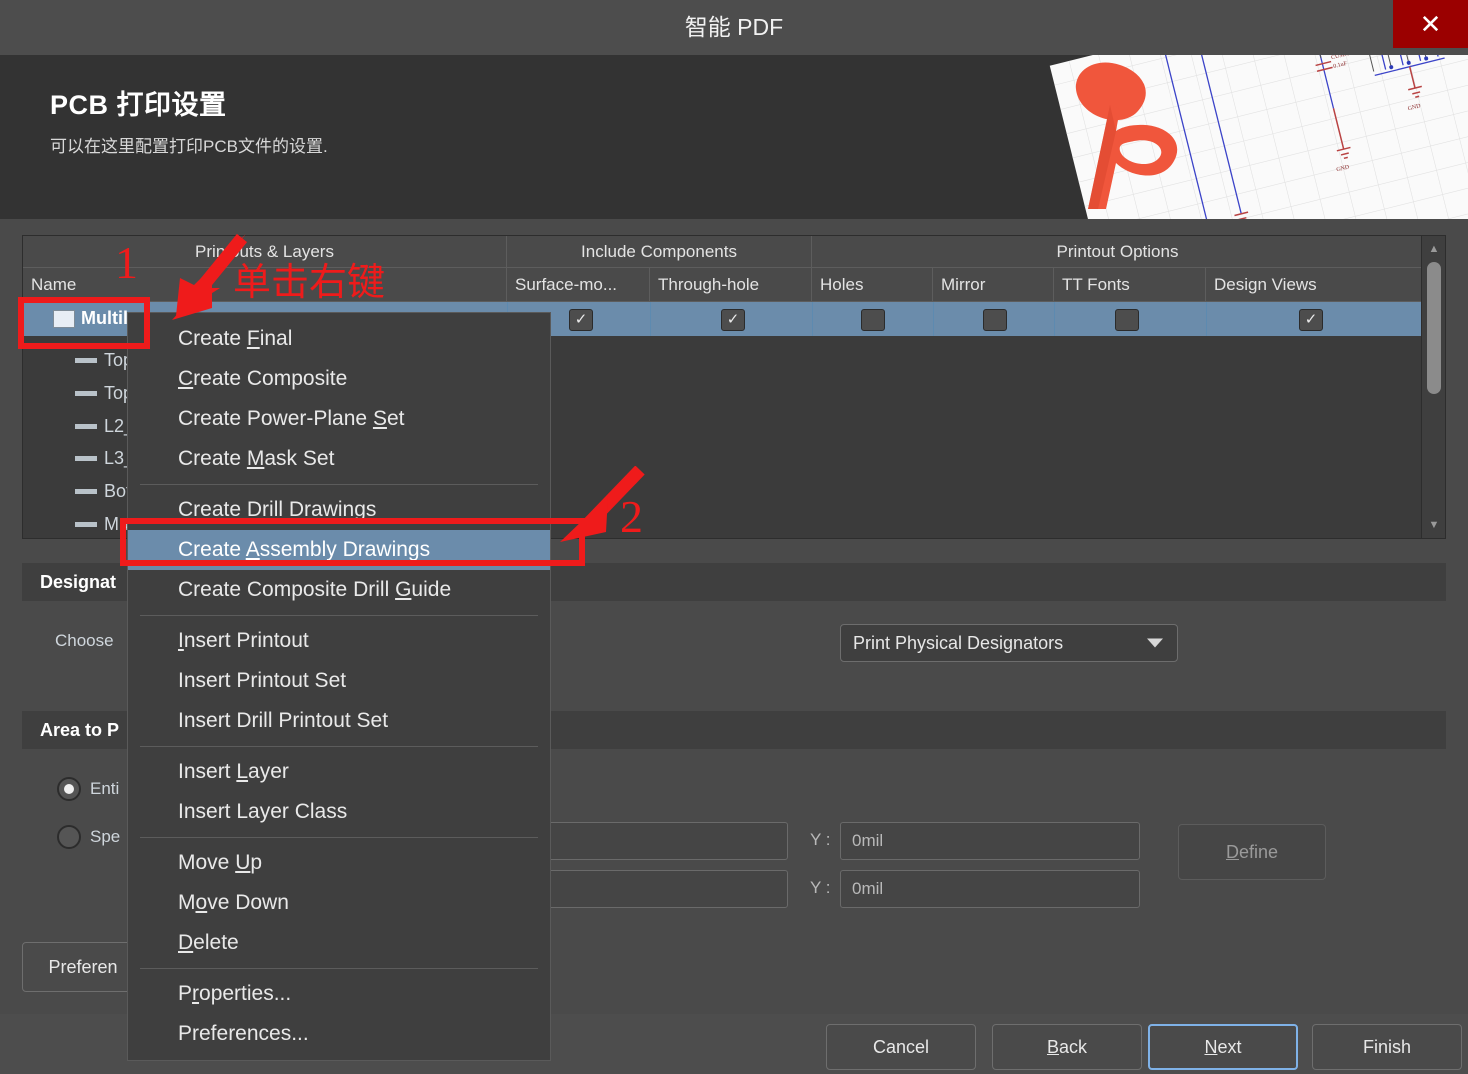 The height and width of the screenshot is (1074, 1468). I want to click on label-y1: Y :, so click(820, 839).